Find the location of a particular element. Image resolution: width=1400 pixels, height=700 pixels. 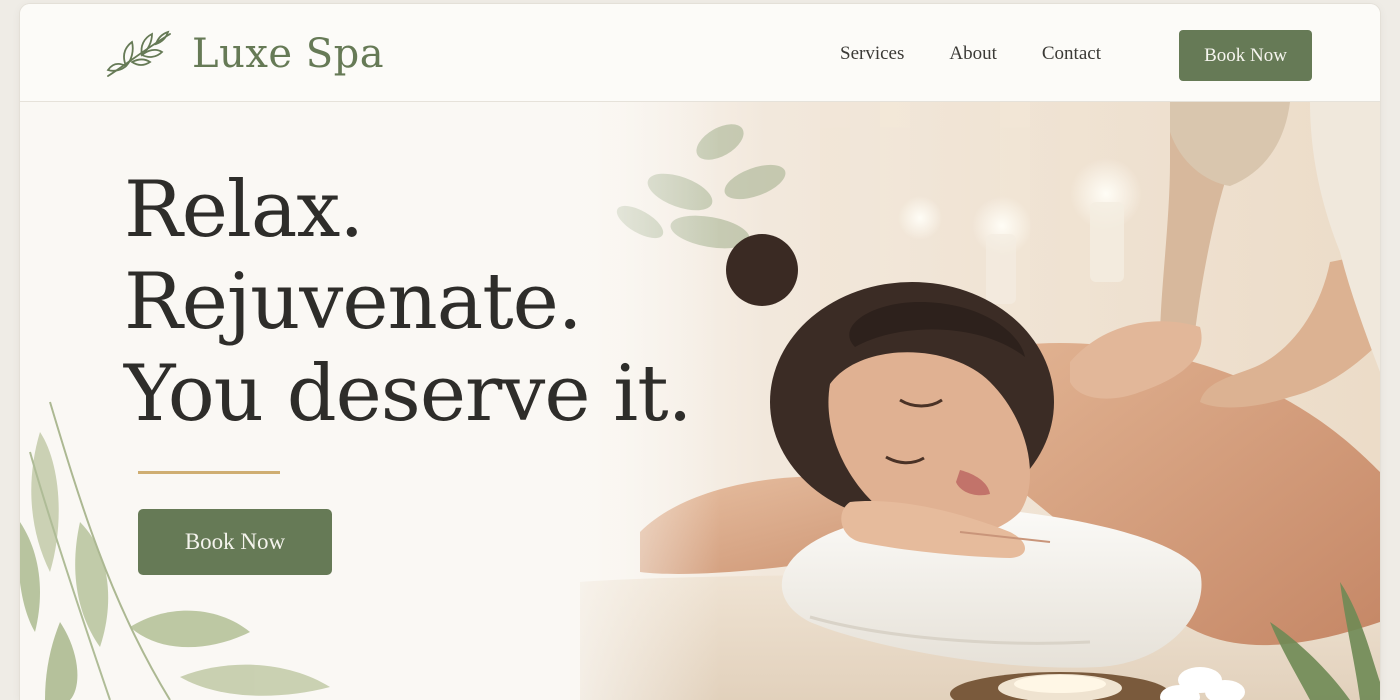

accent-divider is located at coordinates (209, 472).